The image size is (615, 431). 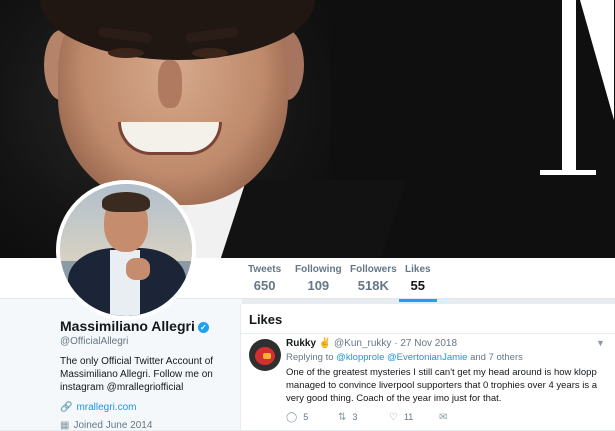 I want to click on reply-suffix: and 7 others, so click(x=496, y=357).